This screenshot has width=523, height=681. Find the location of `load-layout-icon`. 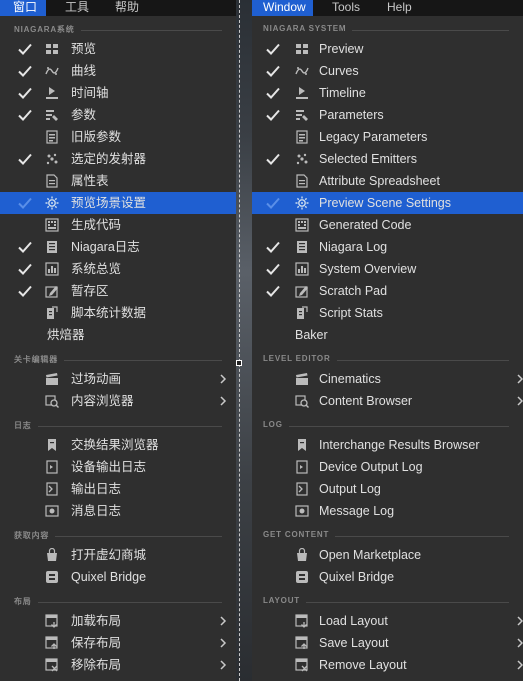

load-layout-icon is located at coordinates (301, 621).